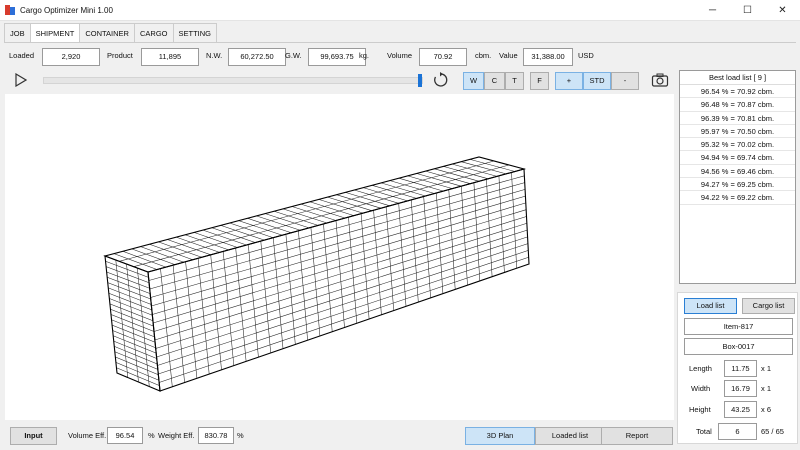 This screenshot has width=800, height=450. I want to click on value-field: 31,388.00, so click(548, 57).